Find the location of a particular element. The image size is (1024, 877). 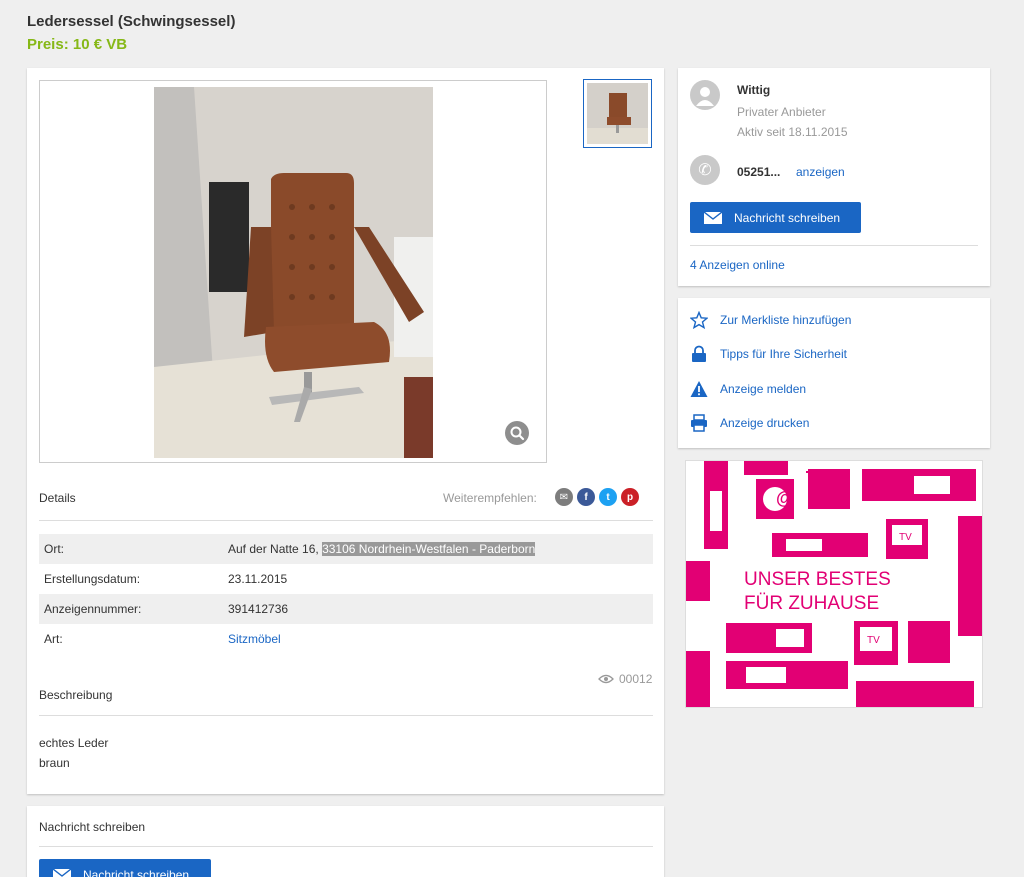

add-to-watchlist-link: Zur Merkliste hinzufügen is located at coordinates (770, 320).